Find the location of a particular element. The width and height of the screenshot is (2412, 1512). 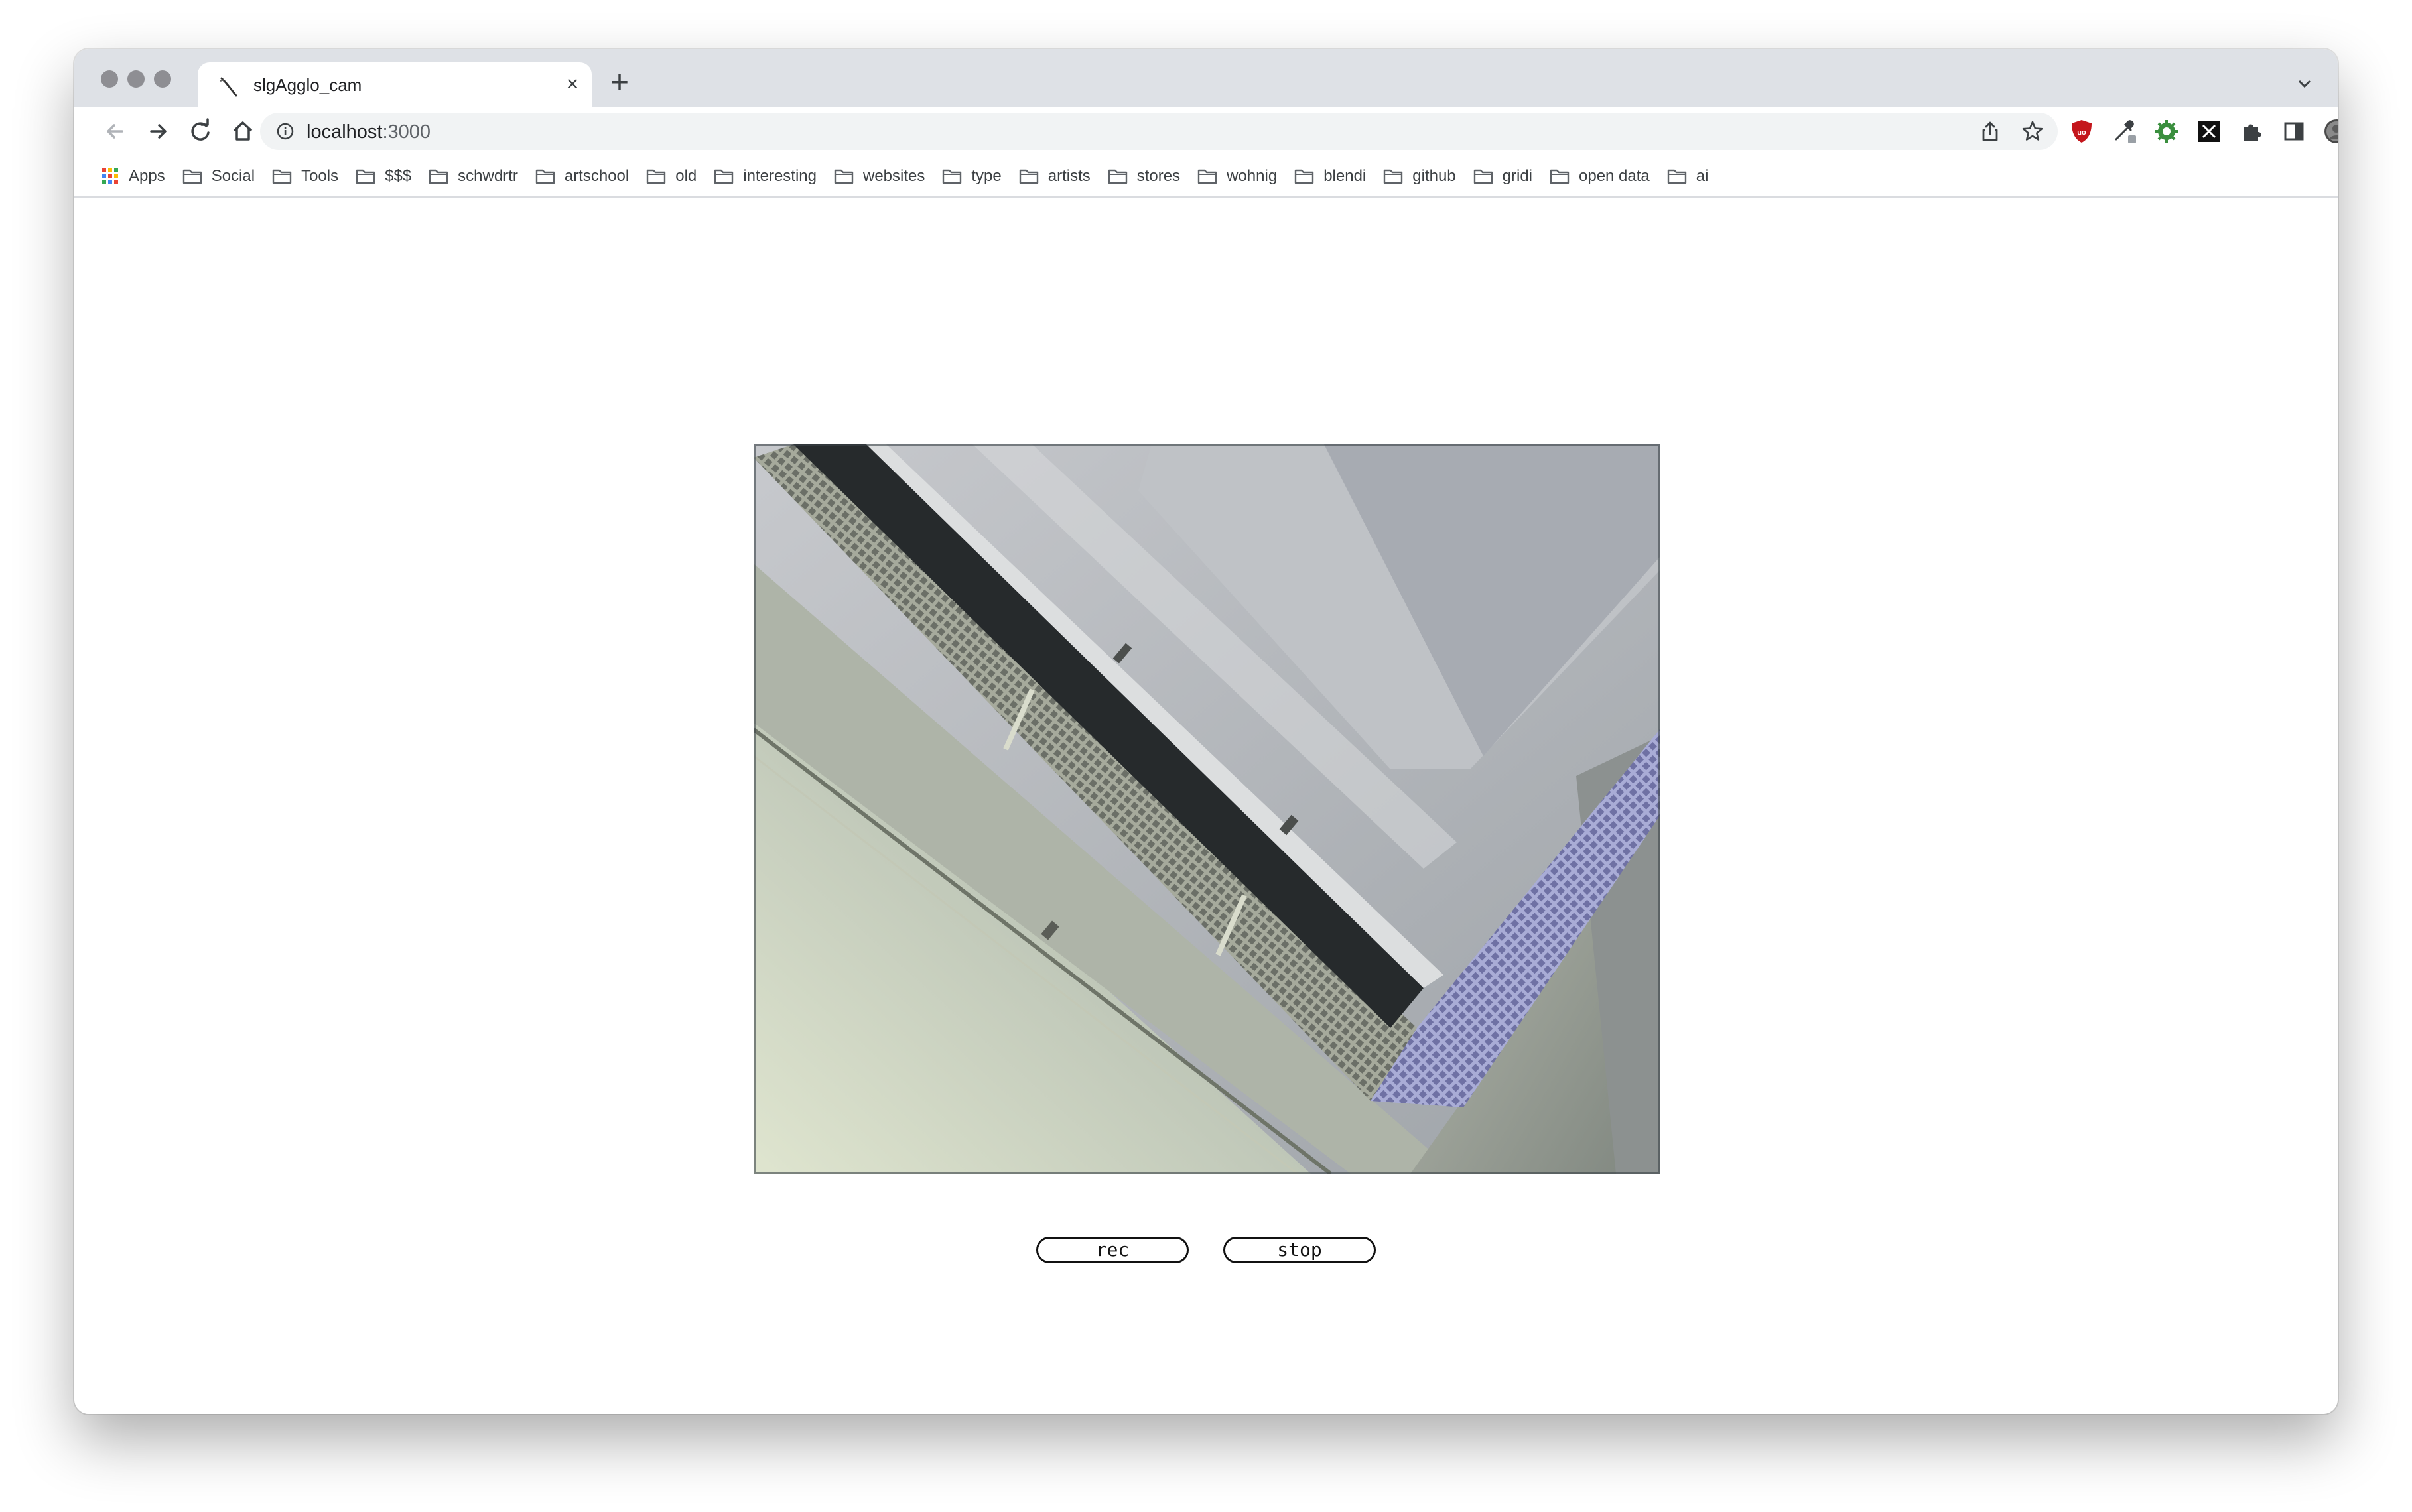

bookmark-folder: websites is located at coordinates (880, 176).